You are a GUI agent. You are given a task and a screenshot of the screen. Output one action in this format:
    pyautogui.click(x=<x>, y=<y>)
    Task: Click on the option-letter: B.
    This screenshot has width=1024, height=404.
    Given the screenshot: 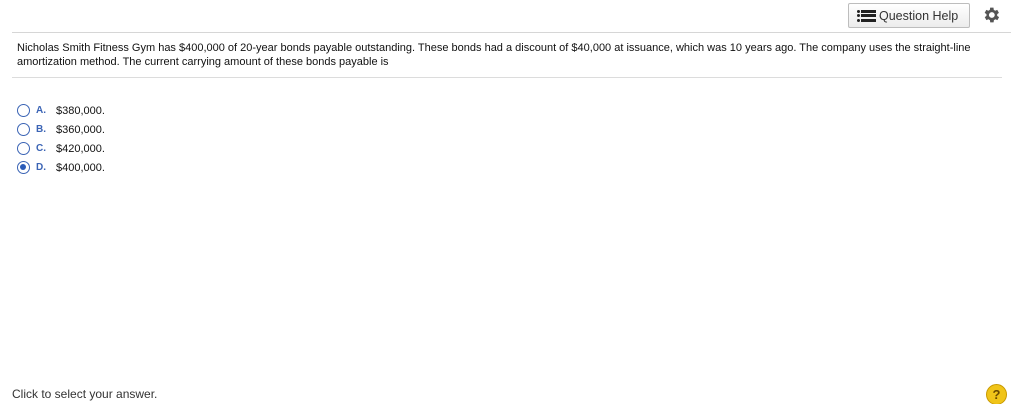 What is the action you would take?
    pyautogui.click(x=41, y=129)
    